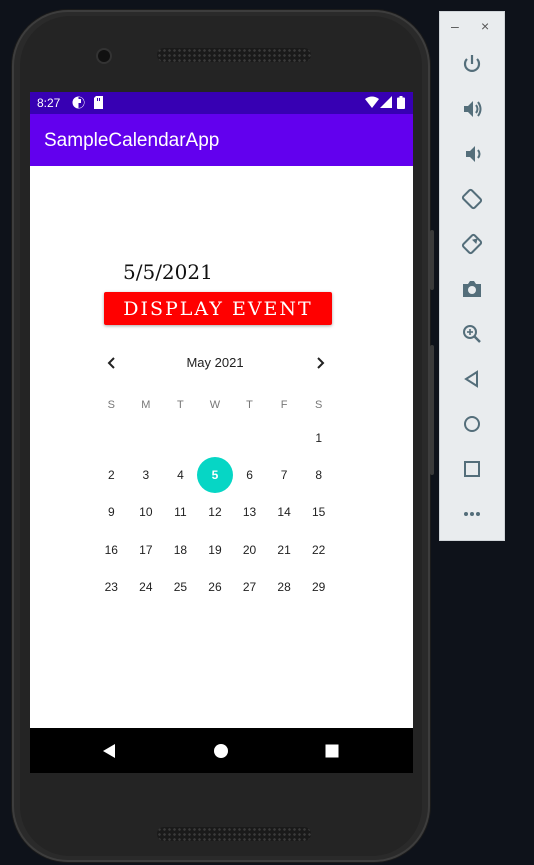 The image size is (534, 865). I want to click on calendar-day: 22, so click(318, 549).